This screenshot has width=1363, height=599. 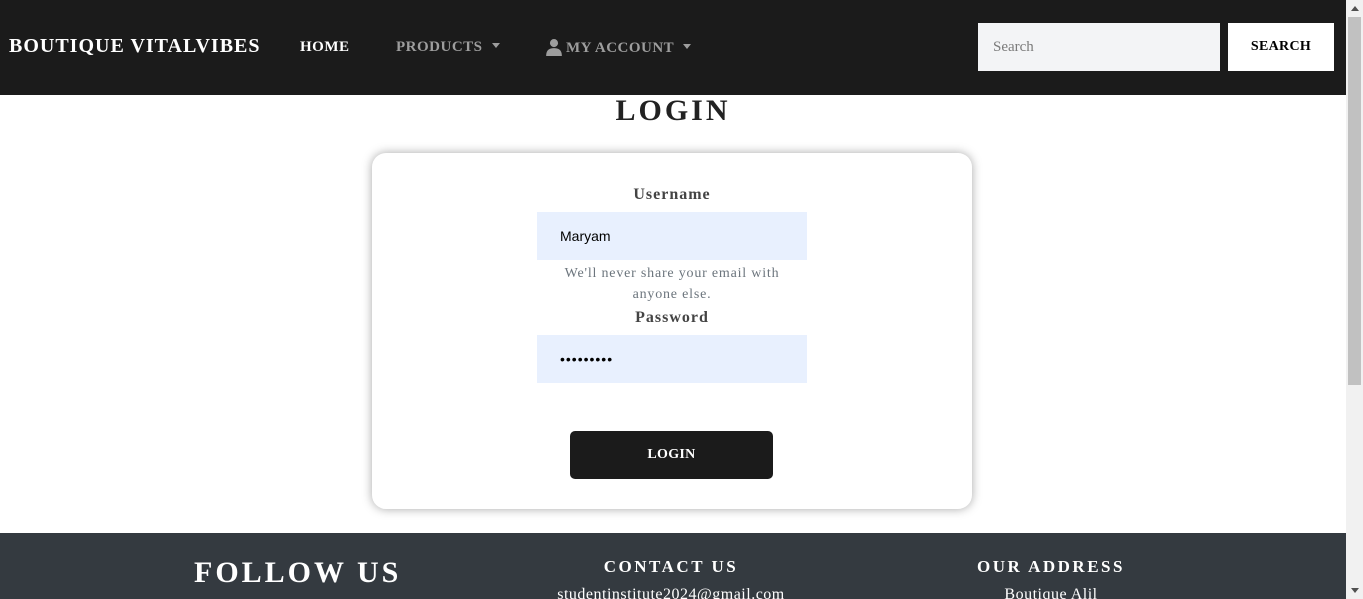 What do you see at coordinates (325, 47) in the screenshot?
I see `nav-home-link: HOME` at bounding box center [325, 47].